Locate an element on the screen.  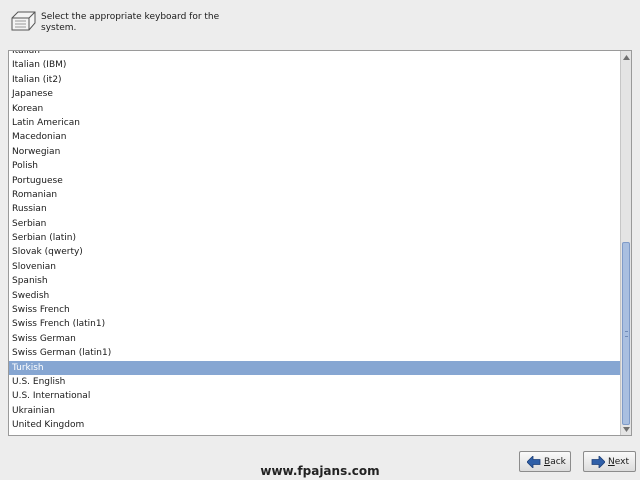
list-item: United Kingdom is located at coordinates (315, 425).